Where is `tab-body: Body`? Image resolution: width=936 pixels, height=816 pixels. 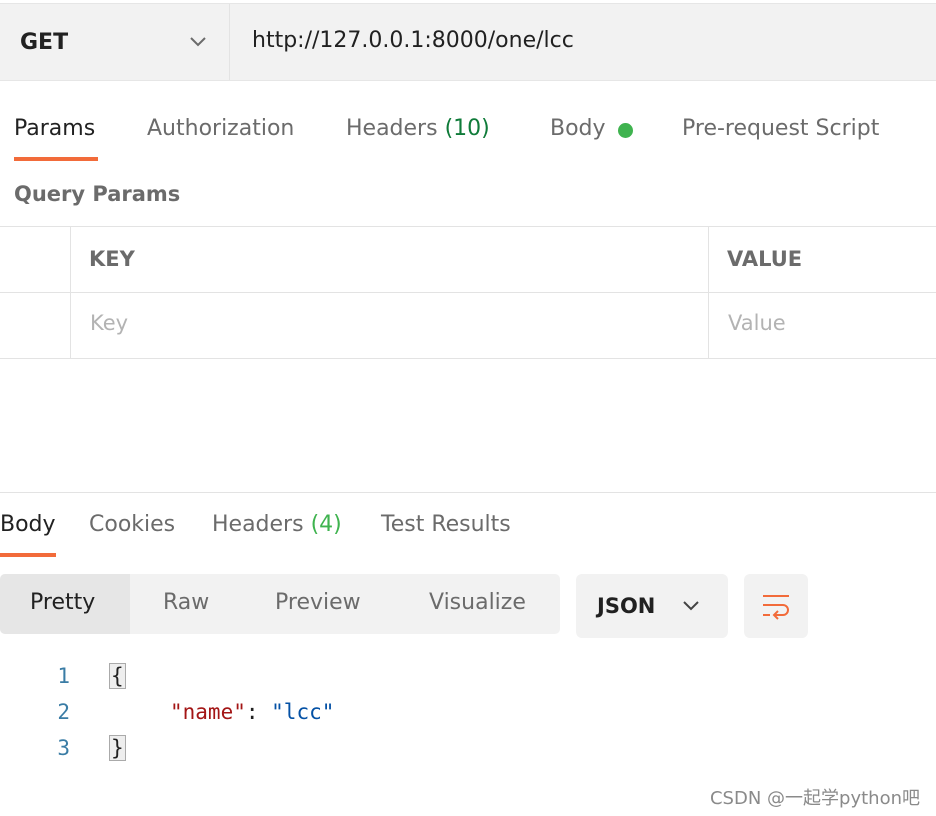
tab-body: Body is located at coordinates (578, 128).